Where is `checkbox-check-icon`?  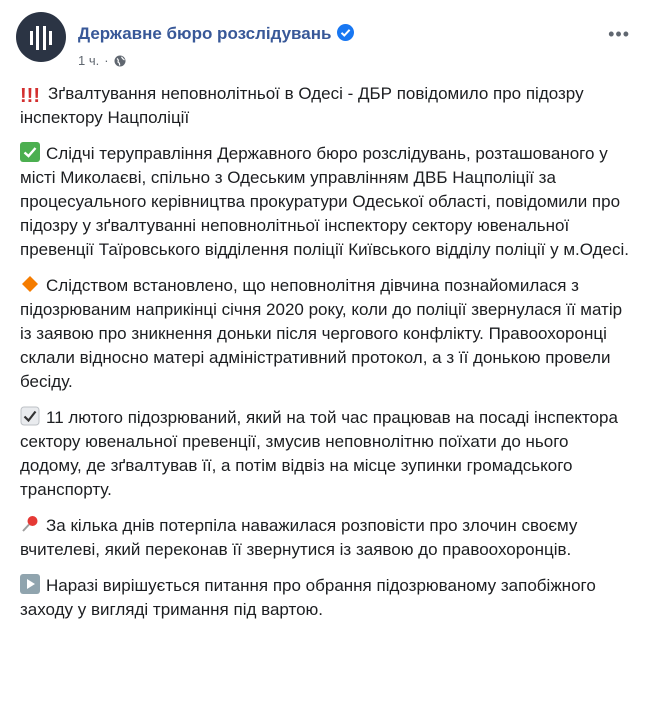
checkbox-check-icon is located at coordinates (30, 416).